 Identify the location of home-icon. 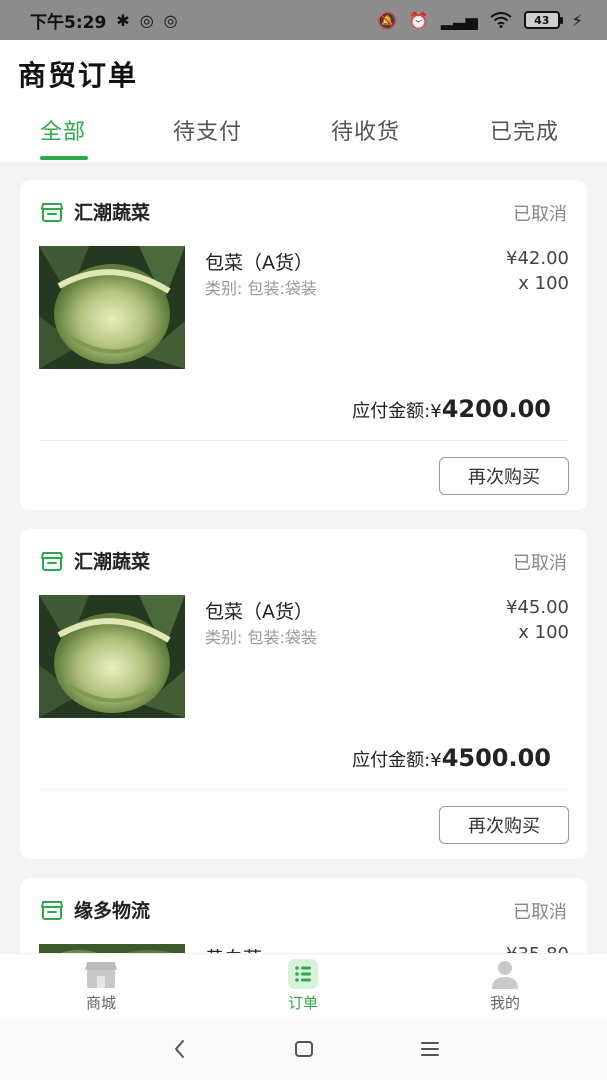
(304, 1049).